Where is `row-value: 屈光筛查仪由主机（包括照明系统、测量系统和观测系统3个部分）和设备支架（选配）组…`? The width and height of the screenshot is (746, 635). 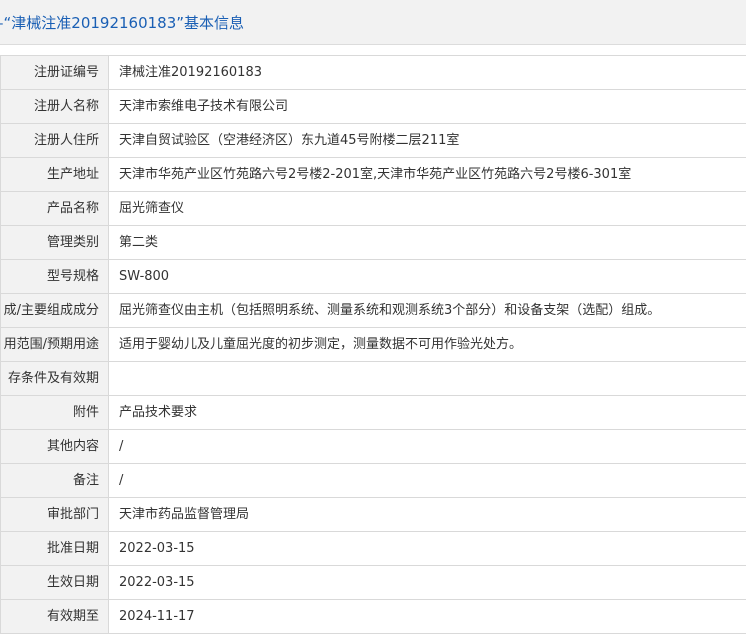
row-value: 屈光筛查仪由主机（包括照明系统、测量系统和观测系统3个部分）和设备支架（选配）组… is located at coordinates (427, 310).